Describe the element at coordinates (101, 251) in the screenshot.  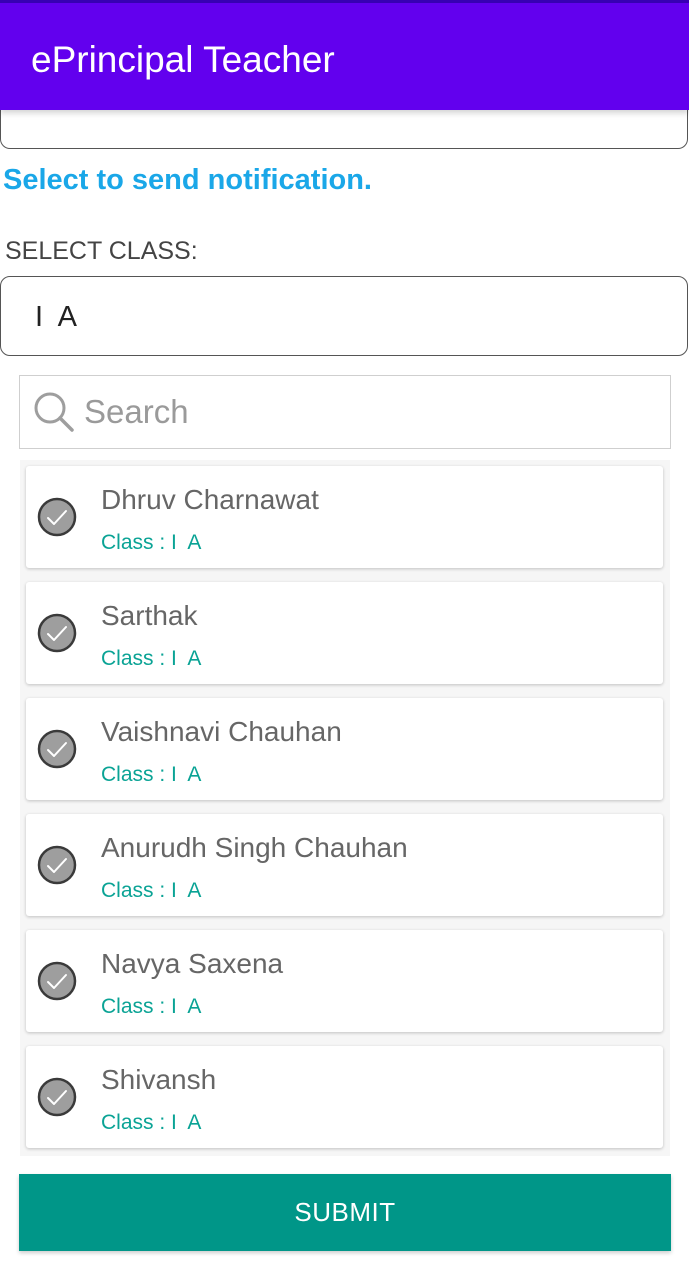
I see `select-class-label: SELECT CLASS:` at that location.